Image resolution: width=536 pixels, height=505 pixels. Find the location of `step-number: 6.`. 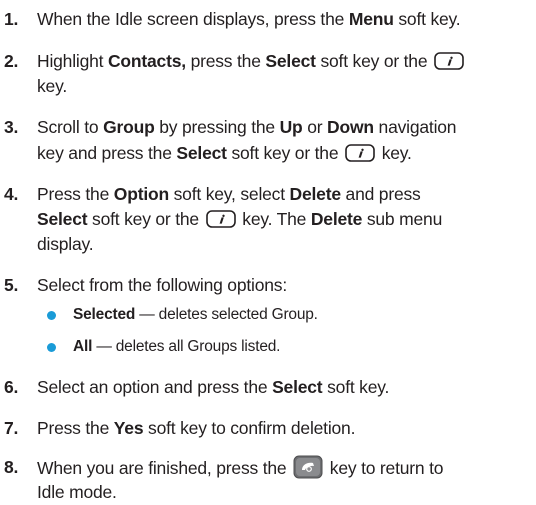

step-number: 6. is located at coordinates (11, 387).